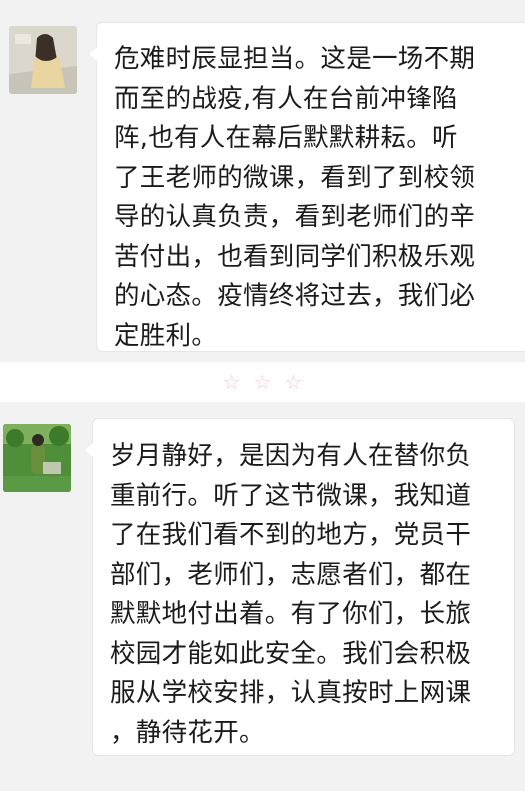  What do you see at coordinates (291, 574) in the screenshot?
I see `message-line: 部们，老师们，志愿者们，都在` at bounding box center [291, 574].